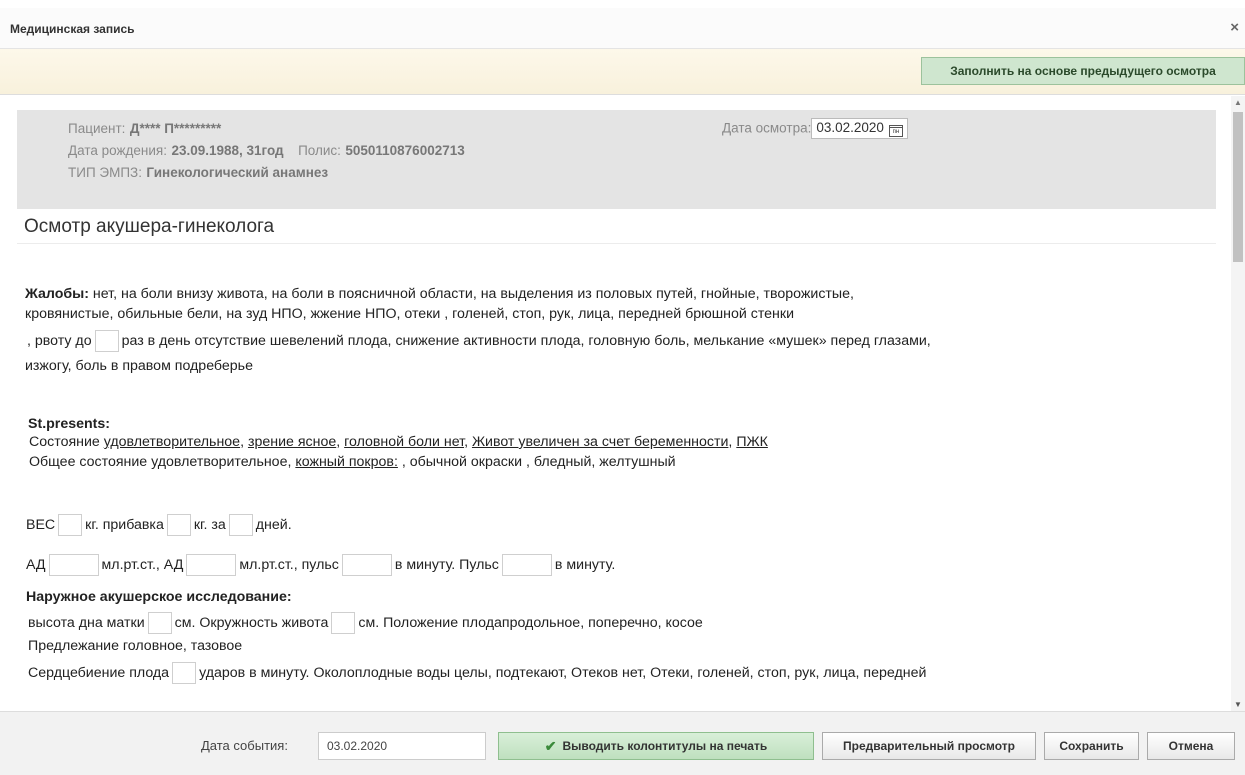 This screenshot has width=1245, height=775. I want to click on vomit-times-input, so click(106, 341).